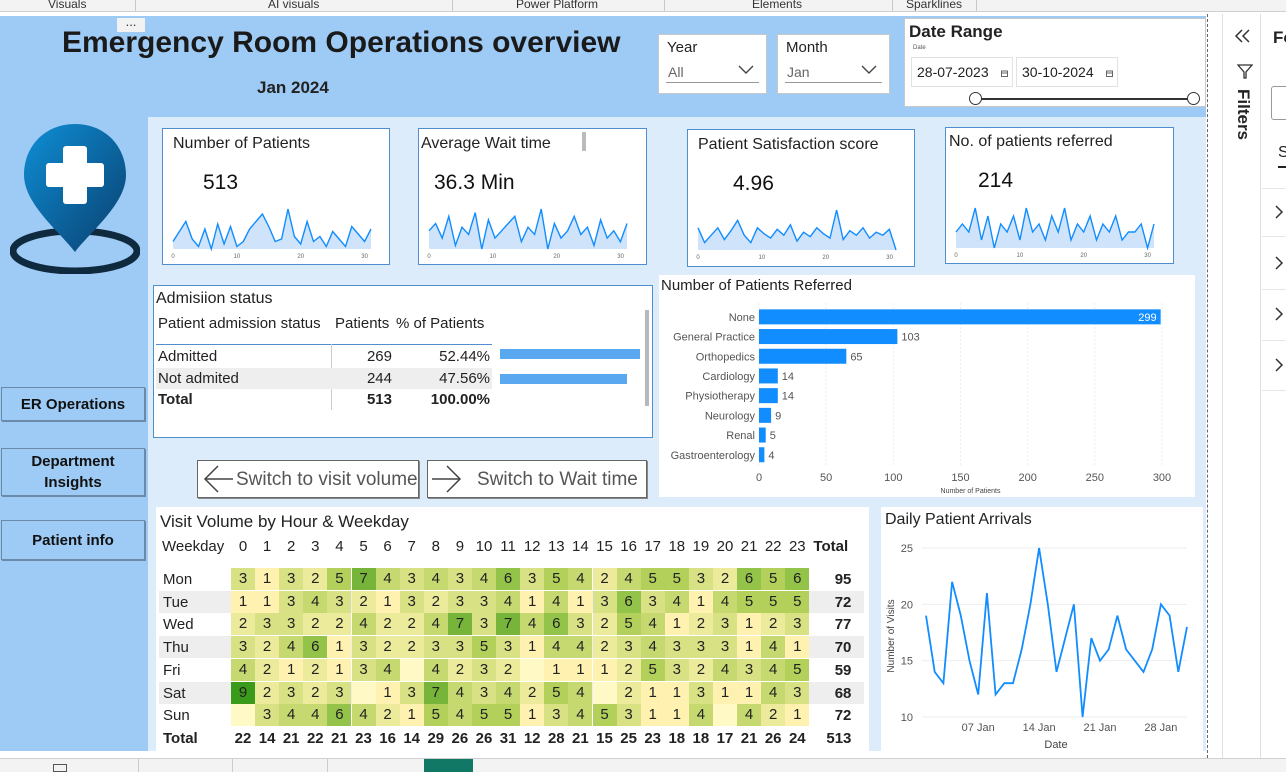  Describe the element at coordinates (677, 738) in the screenshot. I see `heatmap-column-total: 18` at that location.